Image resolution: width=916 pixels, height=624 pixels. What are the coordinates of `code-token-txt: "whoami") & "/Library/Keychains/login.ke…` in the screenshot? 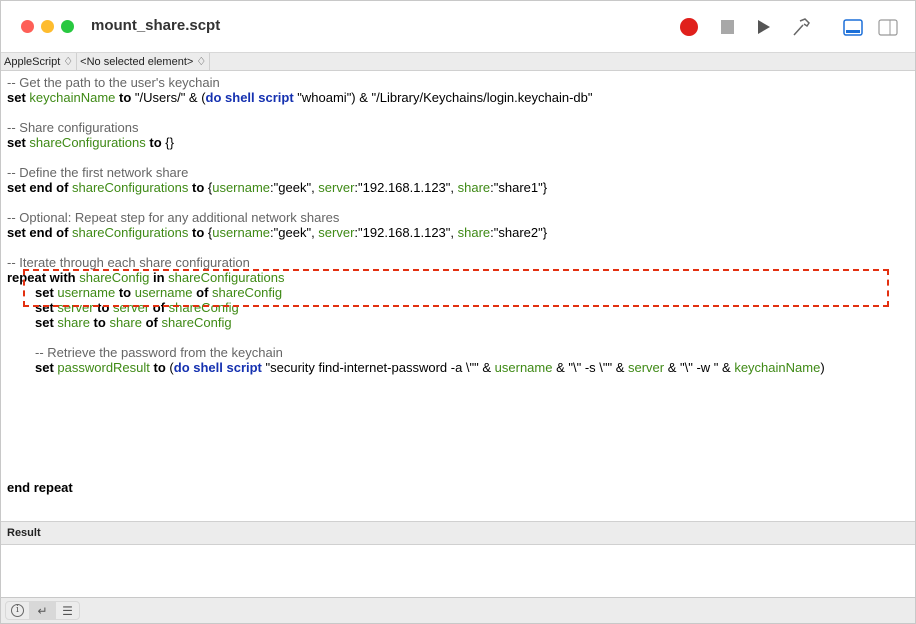 It's located at (443, 97).